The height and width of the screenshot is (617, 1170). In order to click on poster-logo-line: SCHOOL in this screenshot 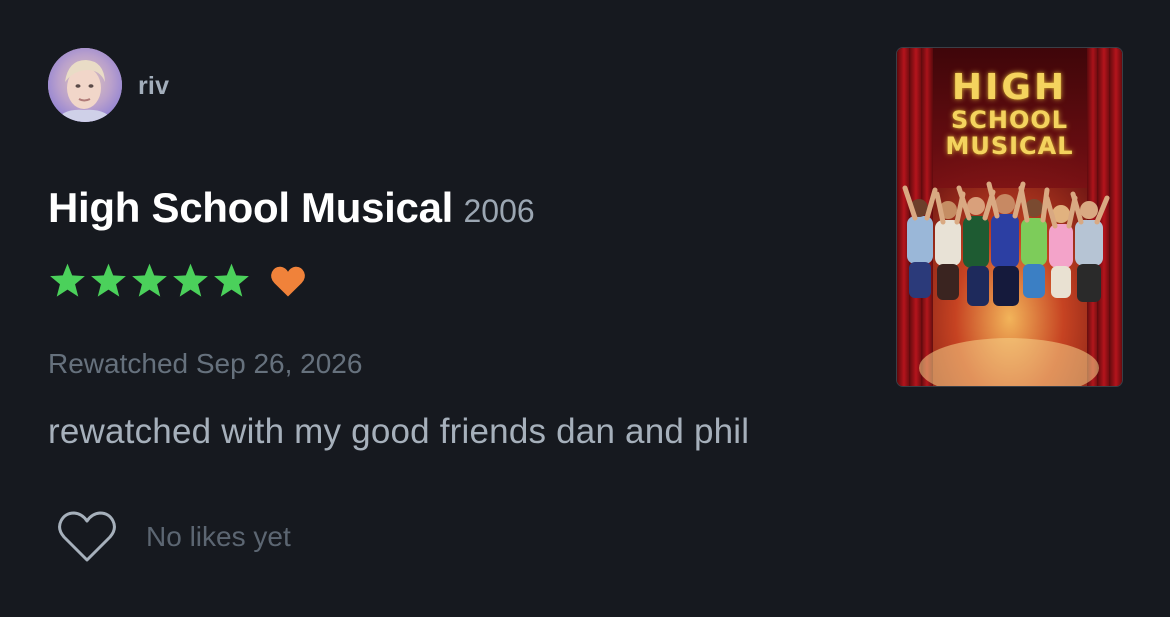, I will do `click(1009, 120)`.